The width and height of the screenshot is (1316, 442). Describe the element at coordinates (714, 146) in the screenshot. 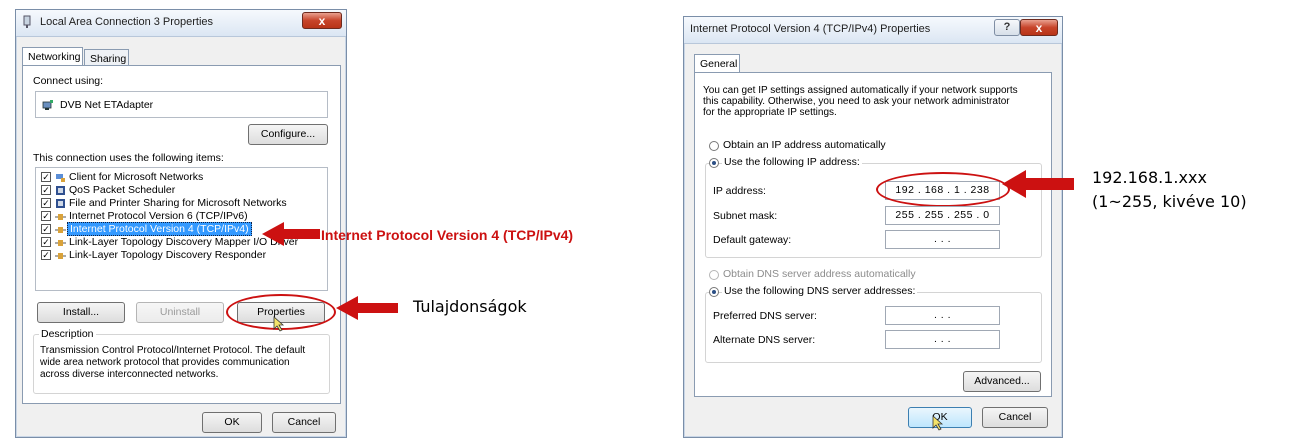

I see `obtain-ip-radio` at that location.